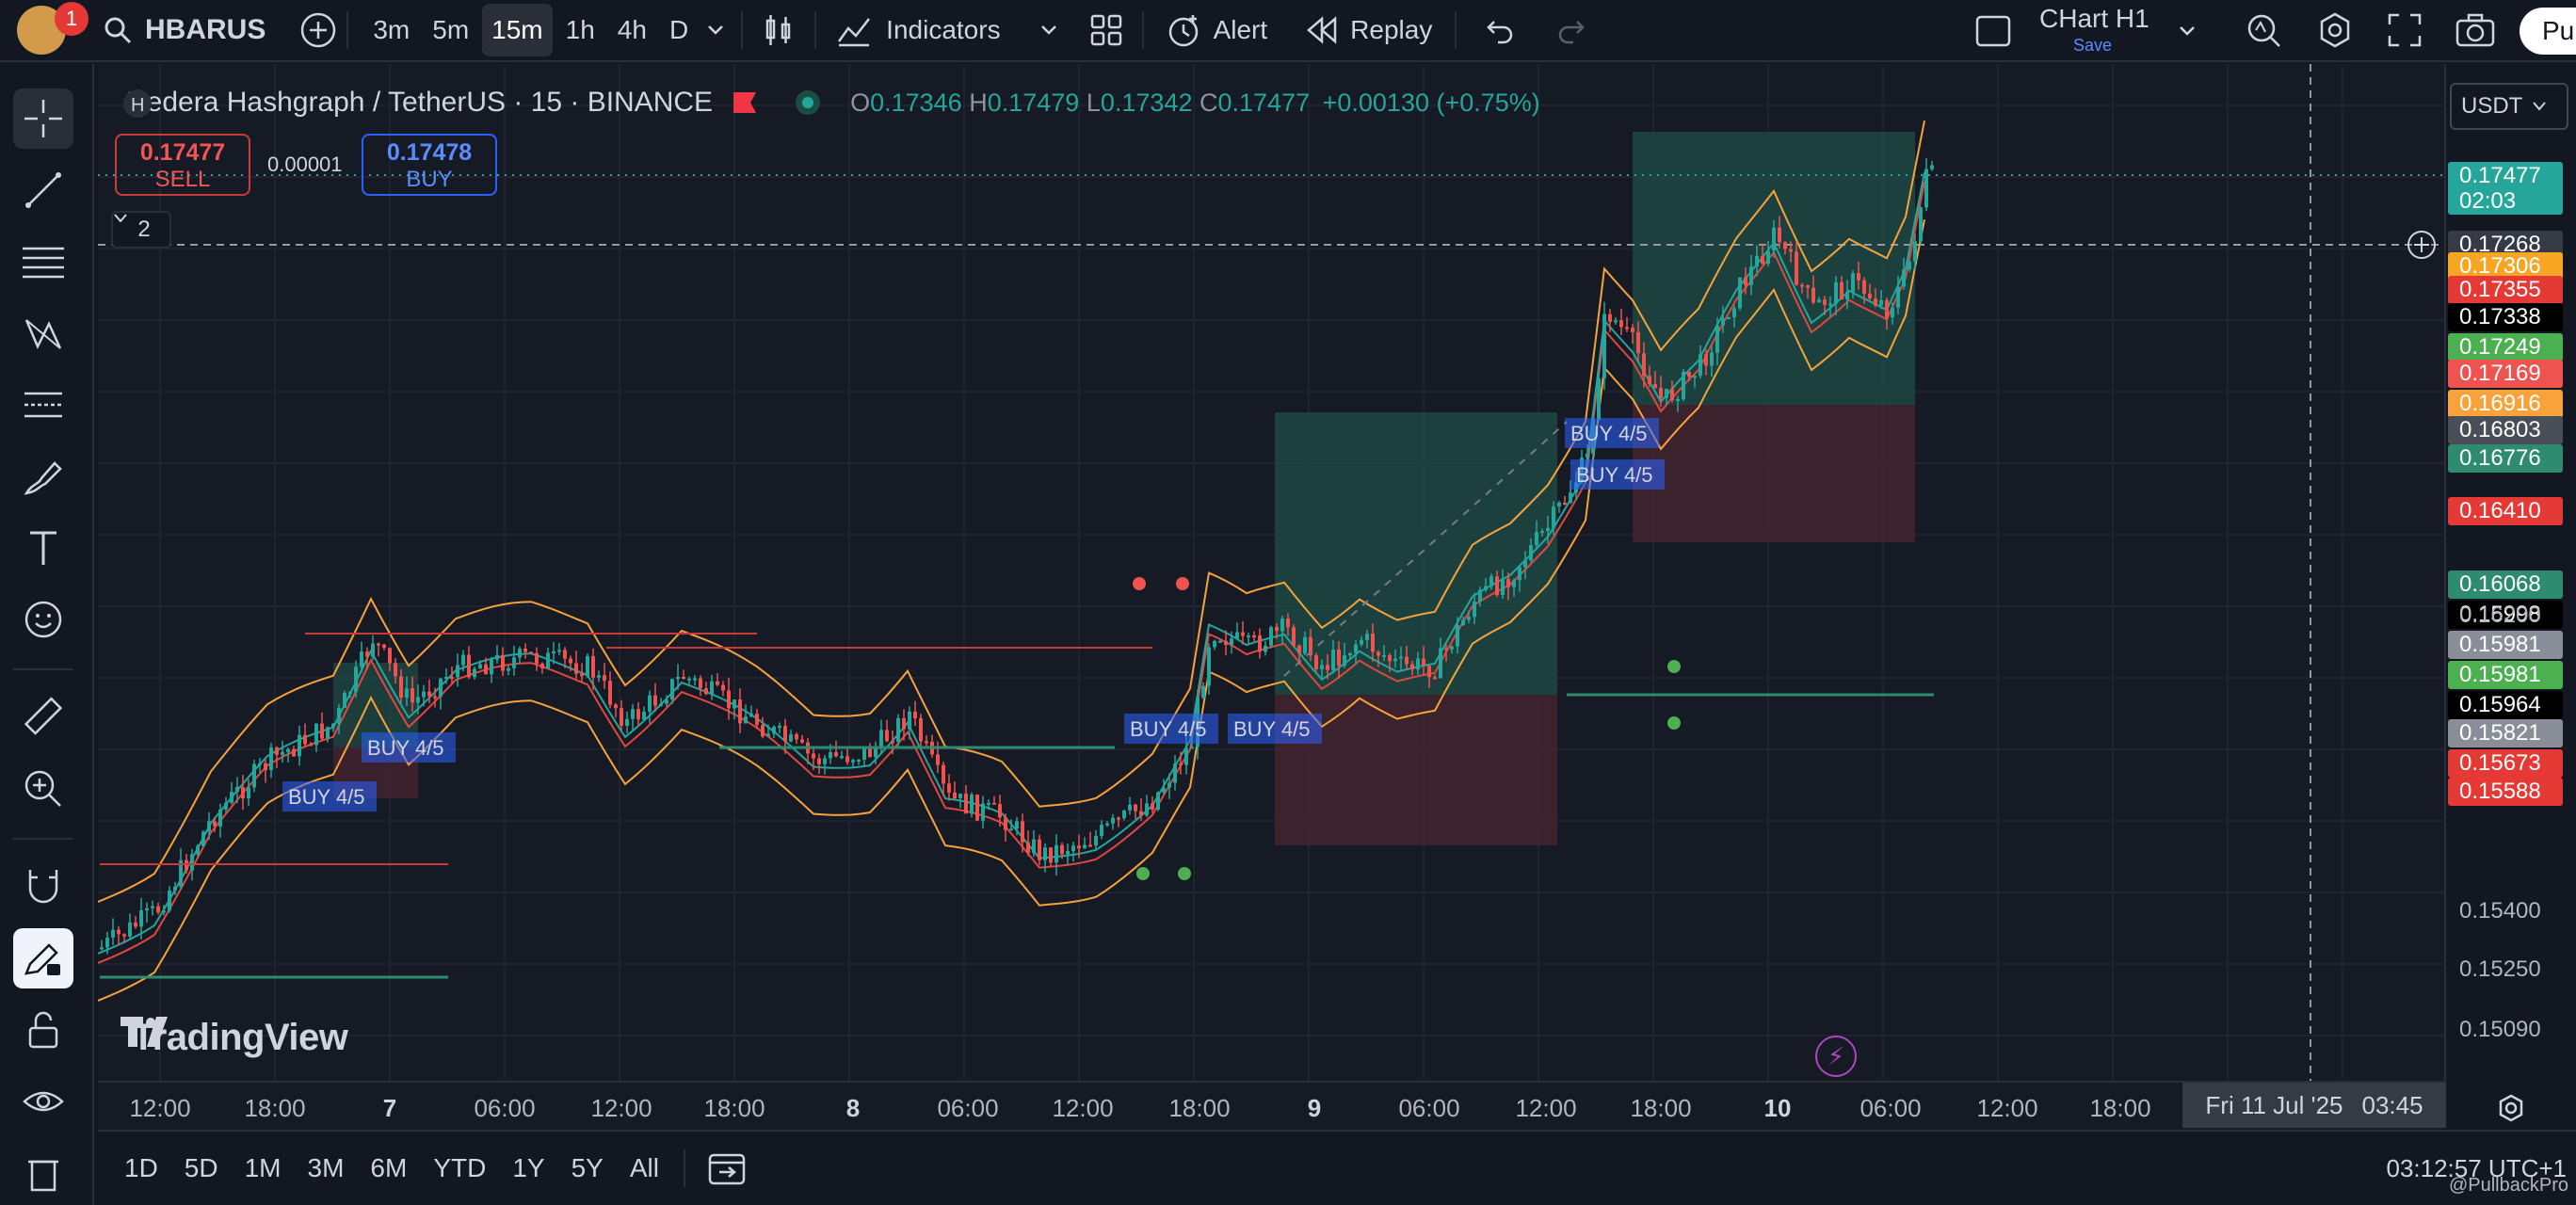 The width and height of the screenshot is (2576, 1205). Describe the element at coordinates (43, 333) in the screenshot. I see `pattern-tool` at that location.